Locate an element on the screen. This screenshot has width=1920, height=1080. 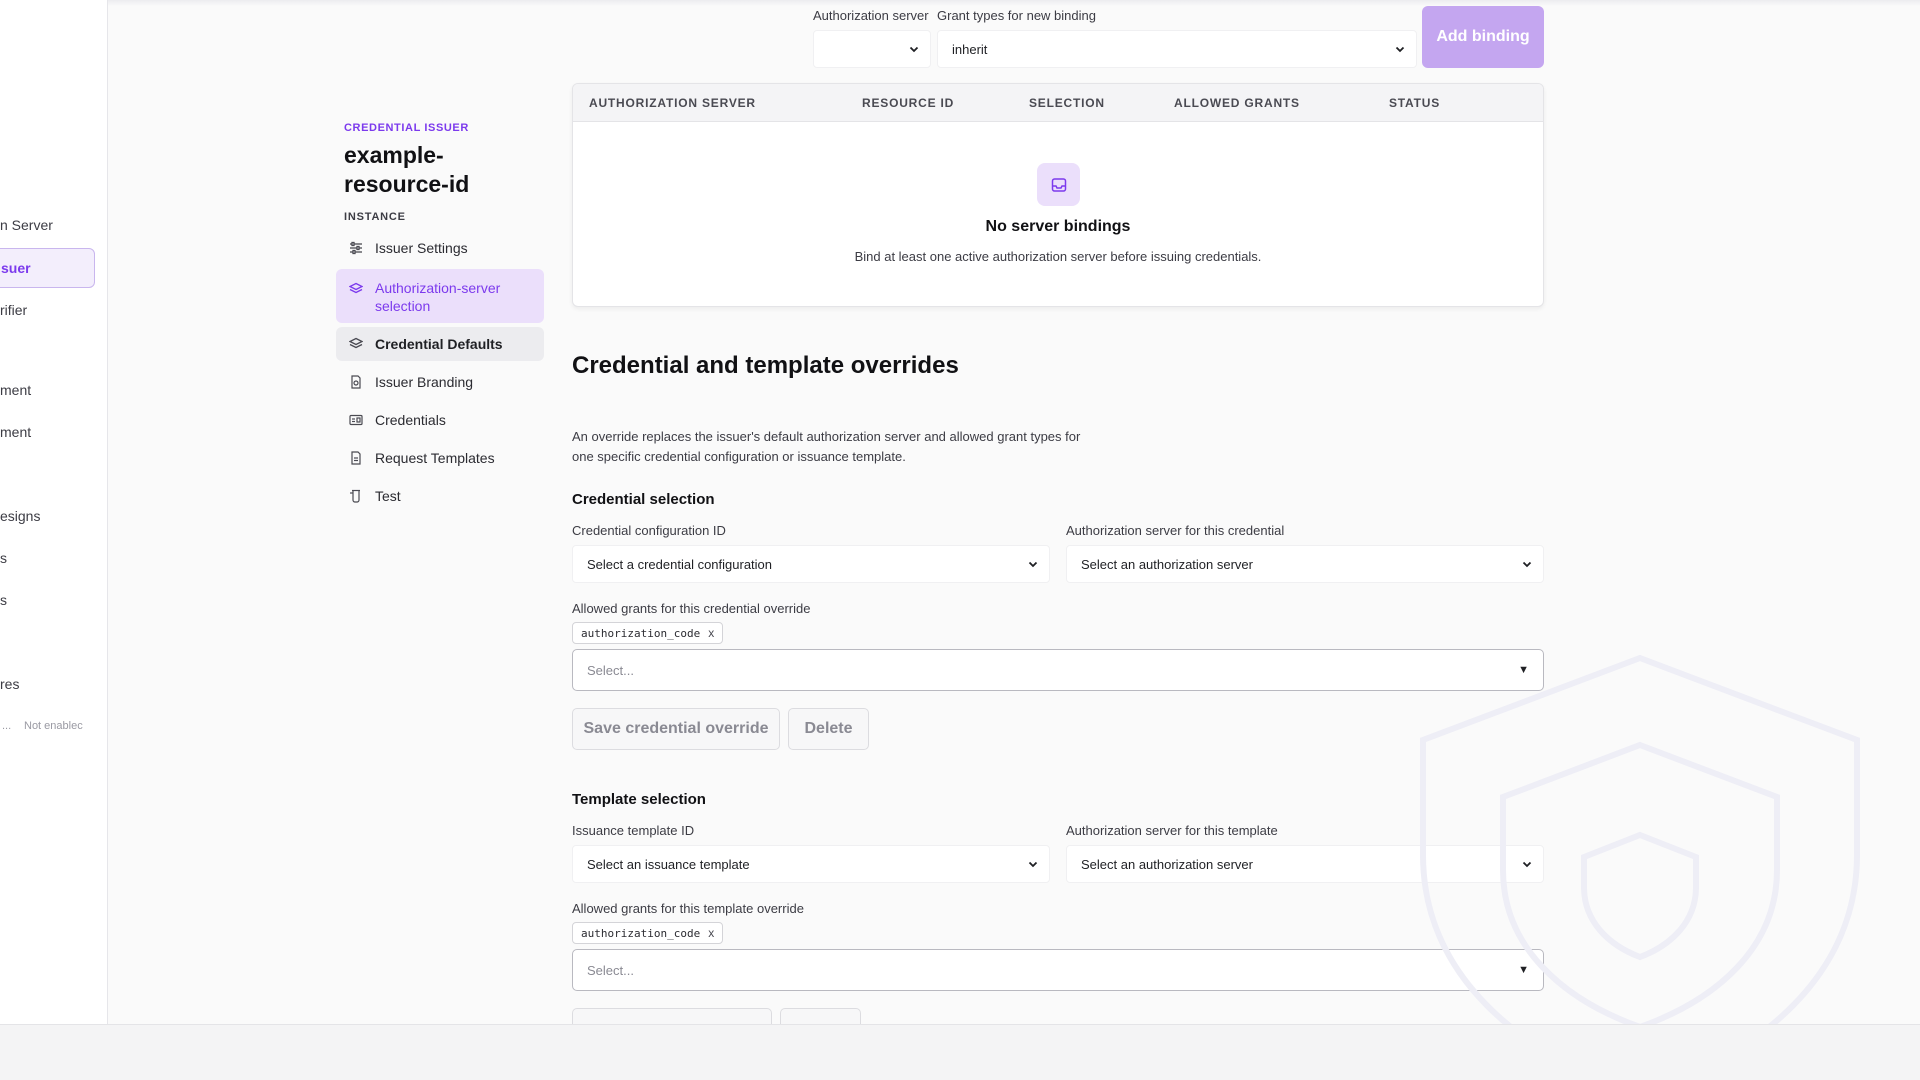
sidebar-item-s1: s is located at coordinates (3, 558).